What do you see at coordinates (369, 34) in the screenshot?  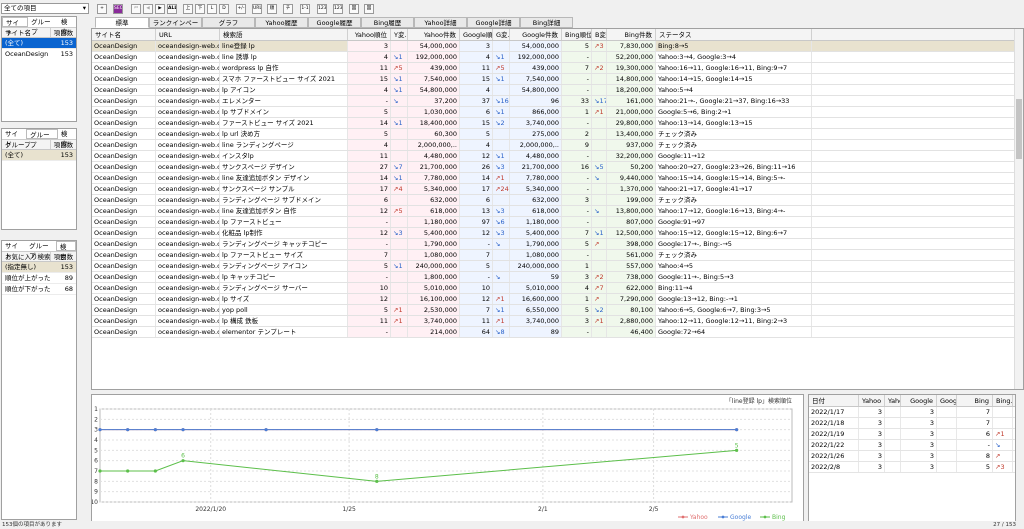 I see `col-yahoo-rank: Yahoo順位` at bounding box center [369, 34].